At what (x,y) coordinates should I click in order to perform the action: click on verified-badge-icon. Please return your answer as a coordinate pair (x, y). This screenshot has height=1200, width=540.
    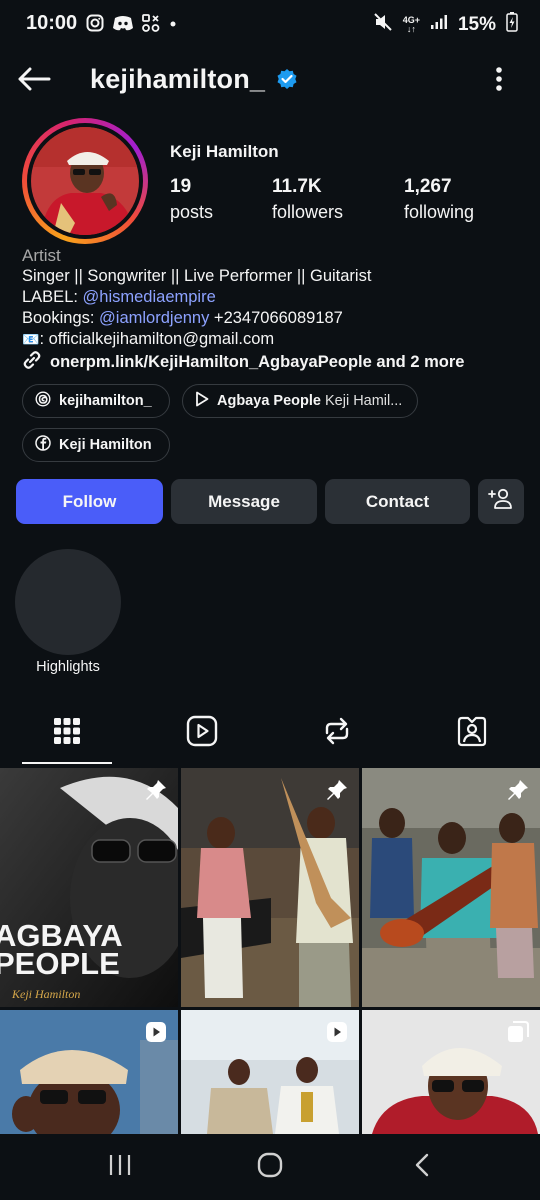
    Looking at the image, I should click on (287, 81).